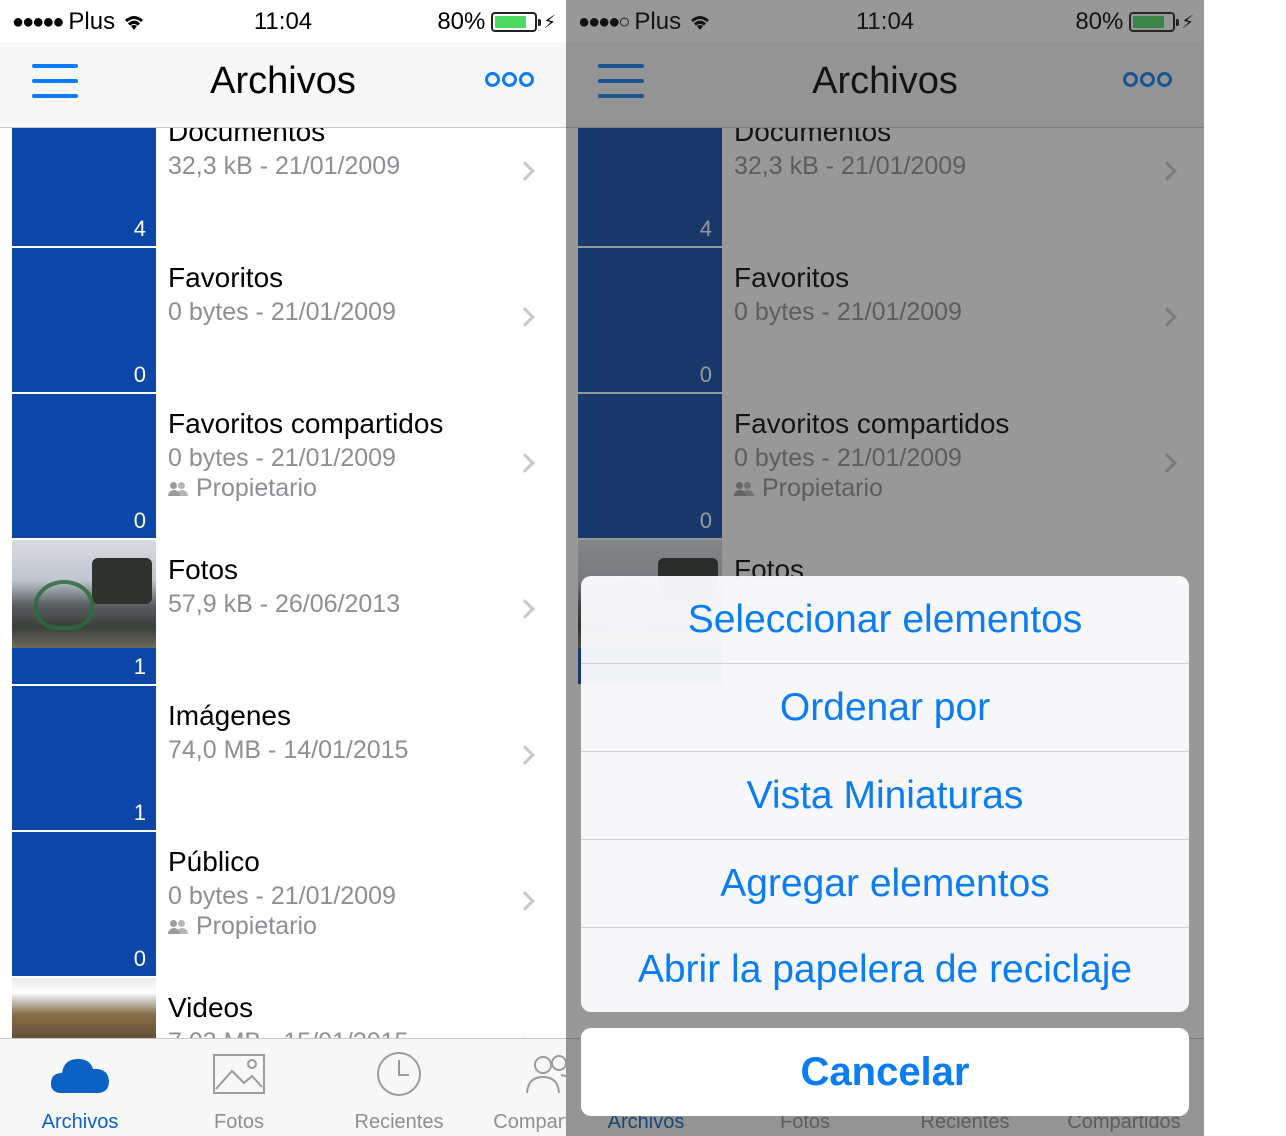  What do you see at coordinates (239, 1074) in the screenshot?
I see `photo-icon` at bounding box center [239, 1074].